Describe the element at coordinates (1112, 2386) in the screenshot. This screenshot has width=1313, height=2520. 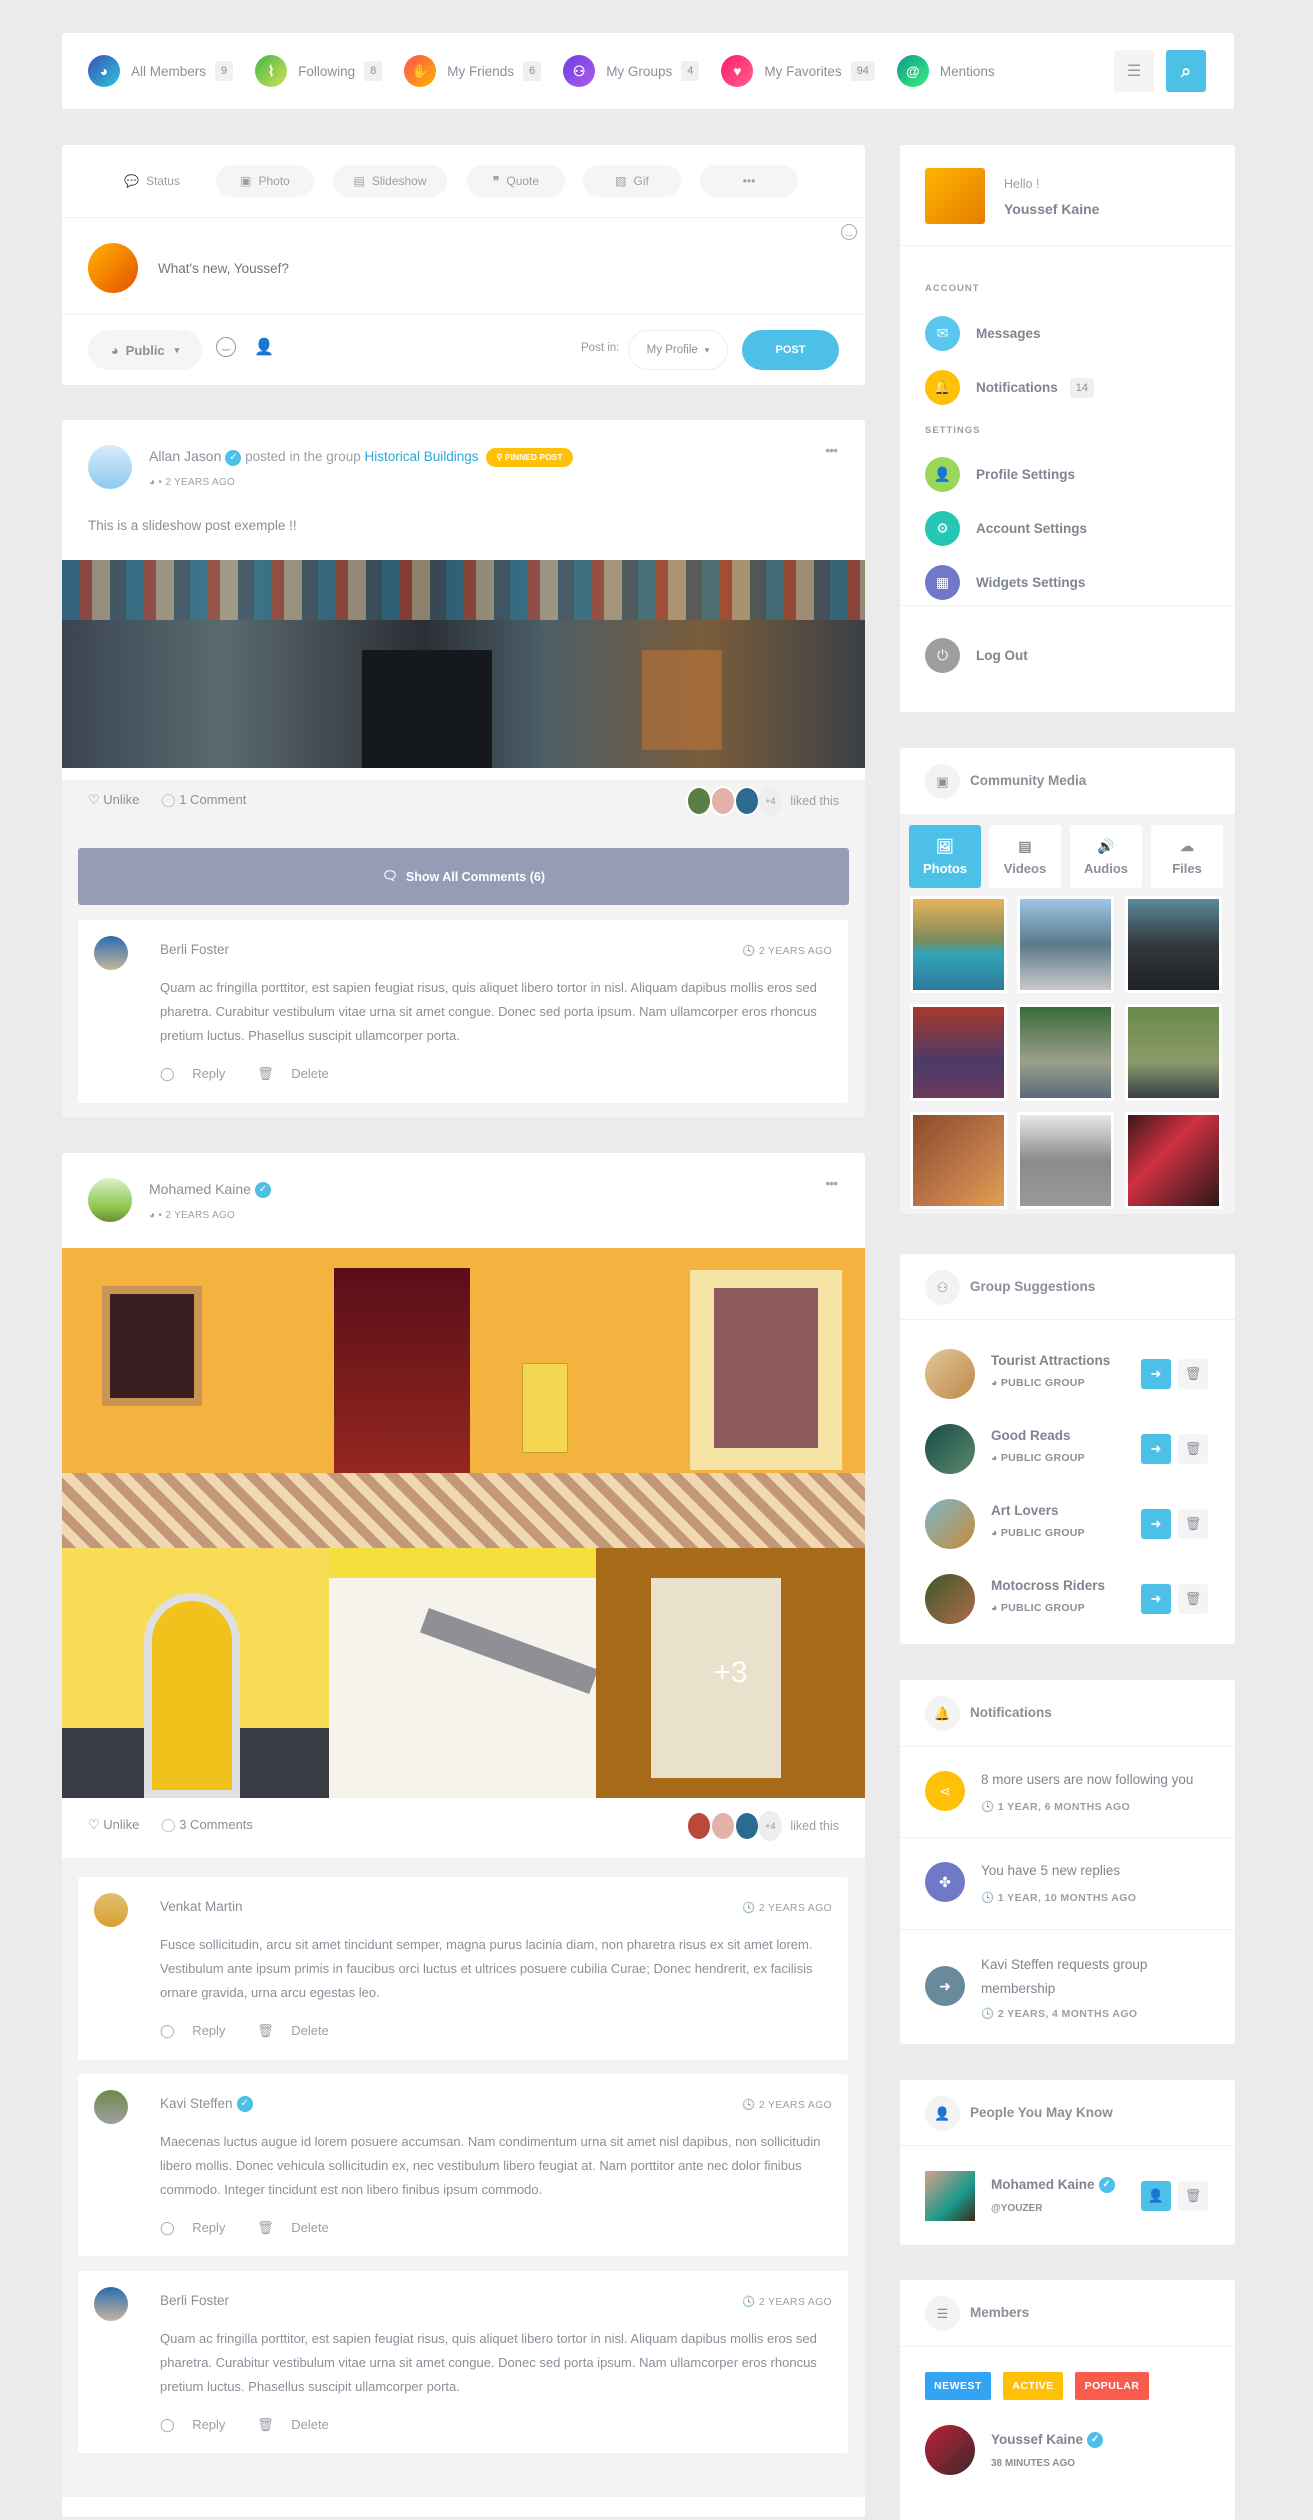
I see `tab-popular: POPULAR` at that location.